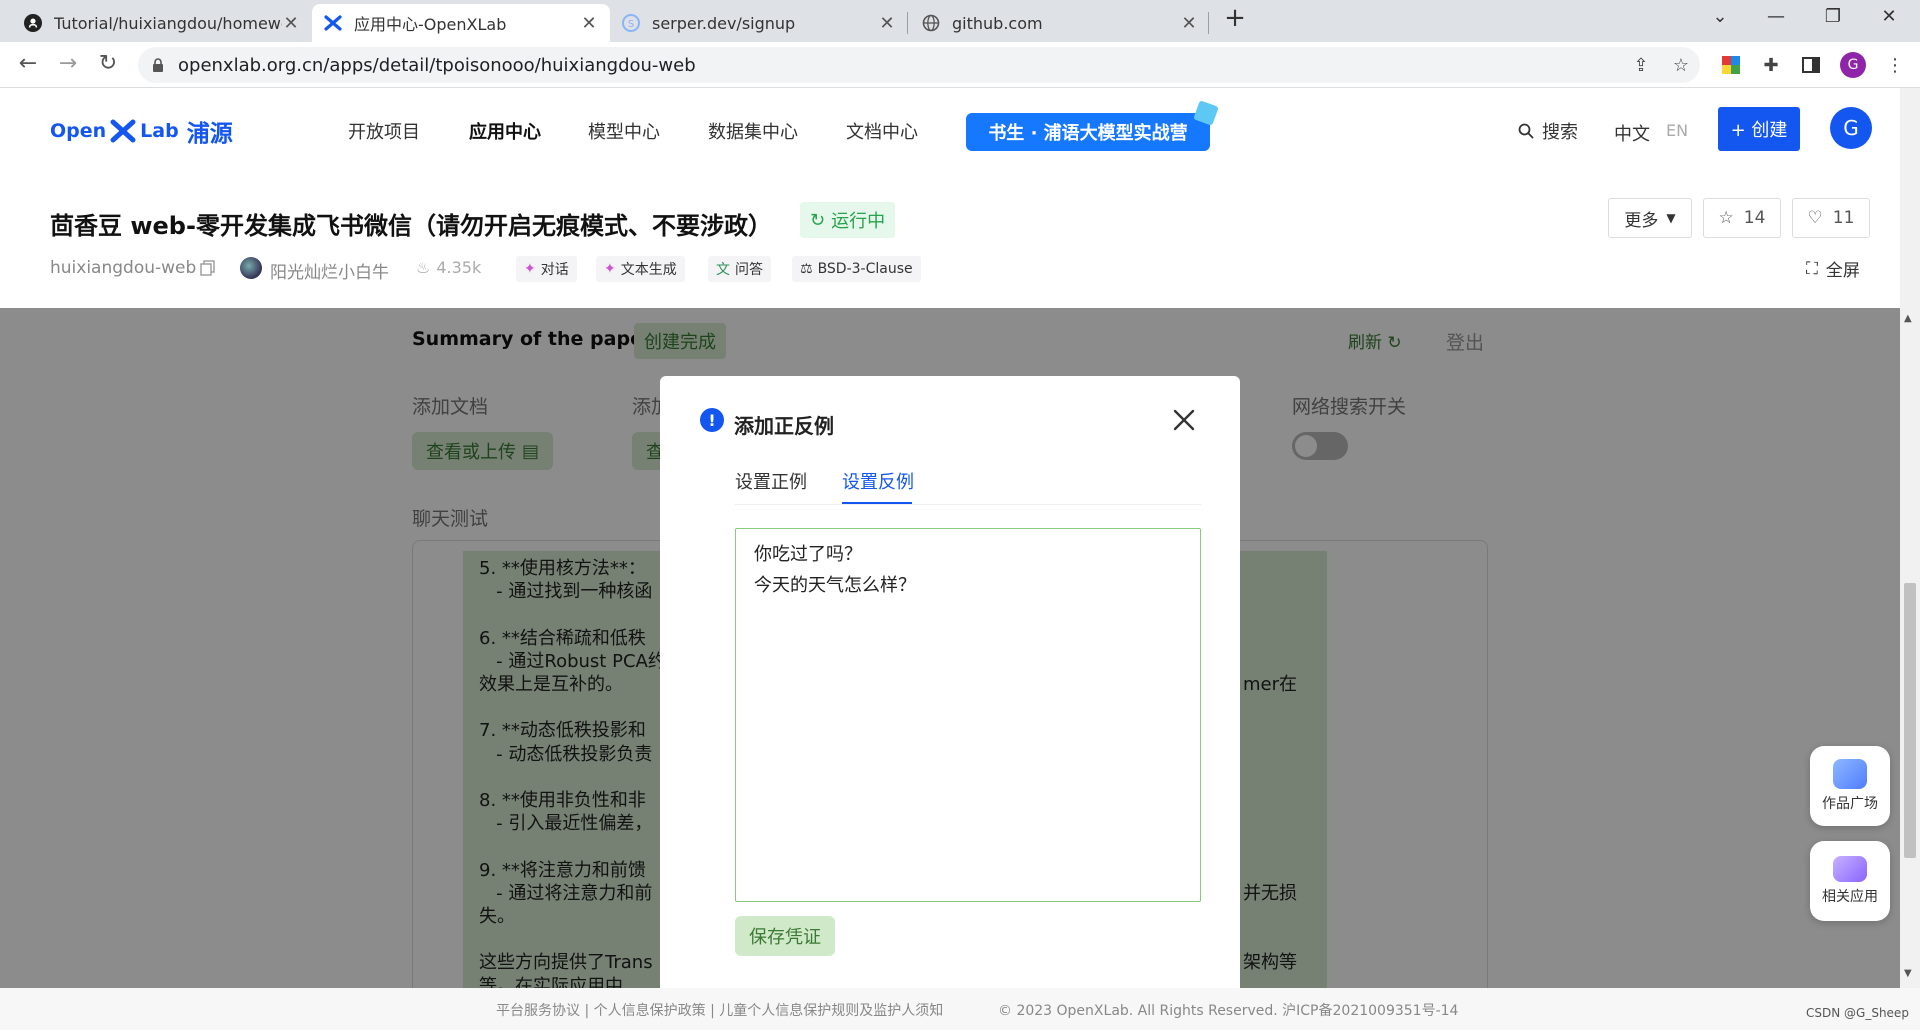  What do you see at coordinates (1850, 804) in the screenshot?
I see `gallery-label: 作品广场` at bounding box center [1850, 804].